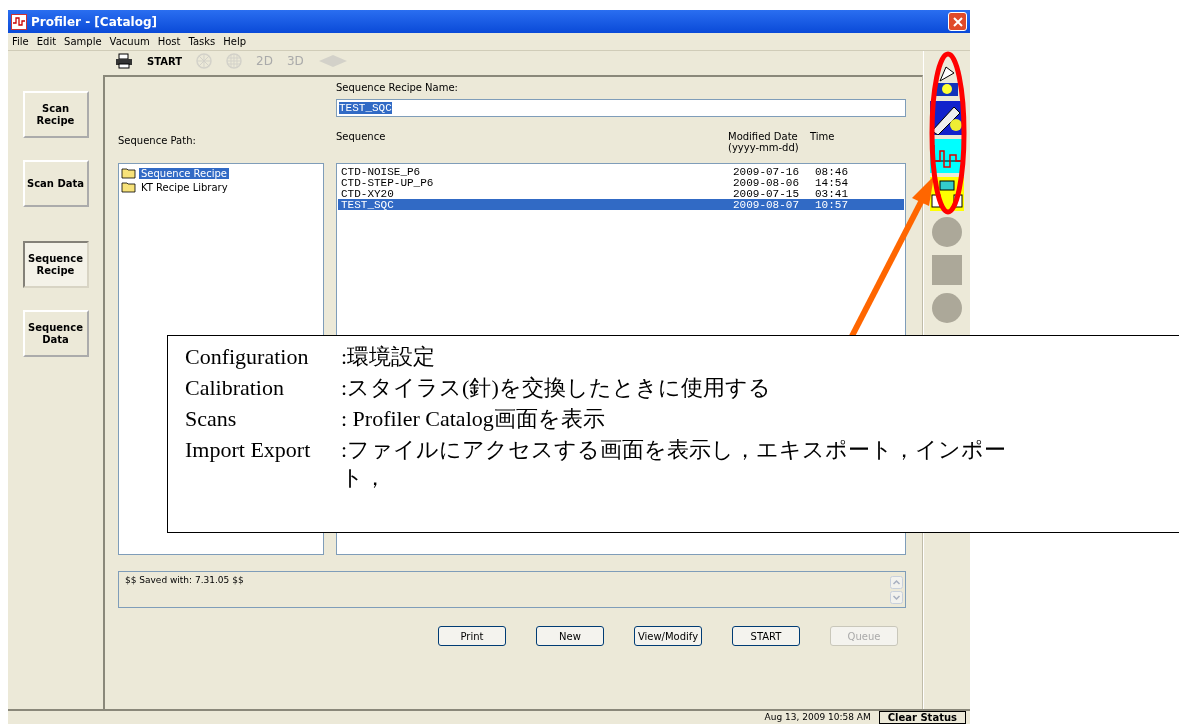 The width and height of the screenshot is (1179, 724). What do you see at coordinates (473, 419) in the screenshot?
I see `callout-description: : Profiler Catalog画面を表示` at bounding box center [473, 419].